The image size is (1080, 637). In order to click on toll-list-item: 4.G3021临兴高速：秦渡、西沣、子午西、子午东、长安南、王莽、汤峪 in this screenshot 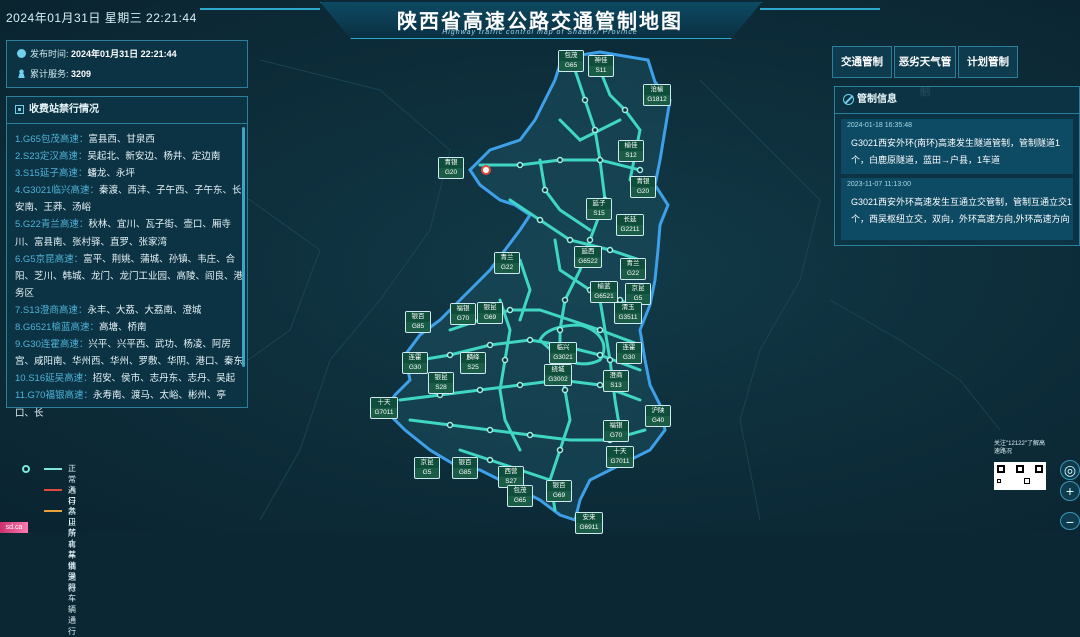, I will do `click(129, 199)`.